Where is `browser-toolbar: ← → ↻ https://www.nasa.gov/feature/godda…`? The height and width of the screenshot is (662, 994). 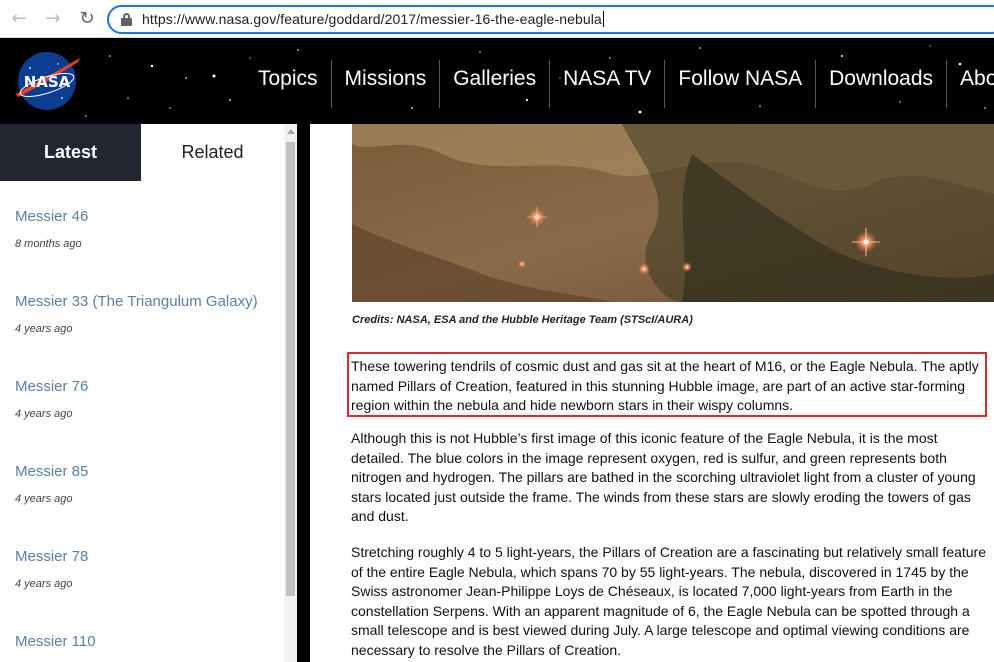
browser-toolbar: ← → ↻ https://www.nasa.gov/feature/godda… is located at coordinates (497, 19).